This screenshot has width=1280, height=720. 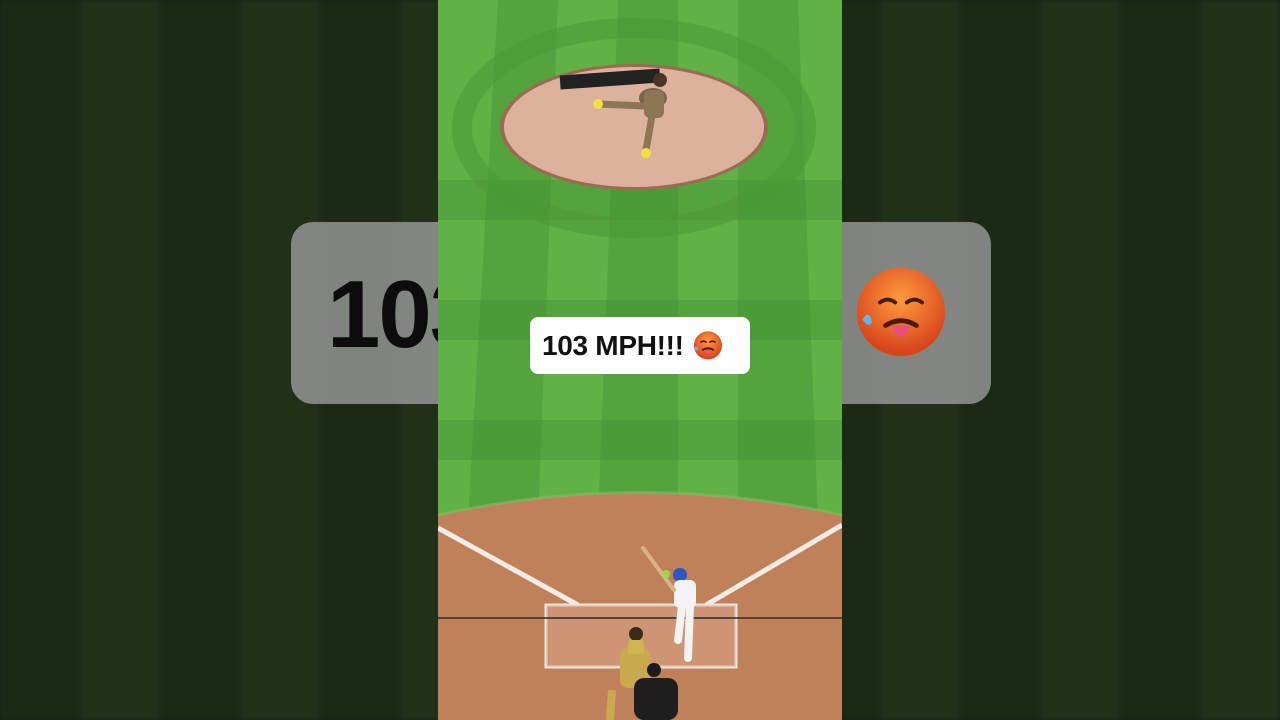 What do you see at coordinates (613, 345) in the screenshot?
I see `caption-text: 103 MPH!!!` at bounding box center [613, 345].